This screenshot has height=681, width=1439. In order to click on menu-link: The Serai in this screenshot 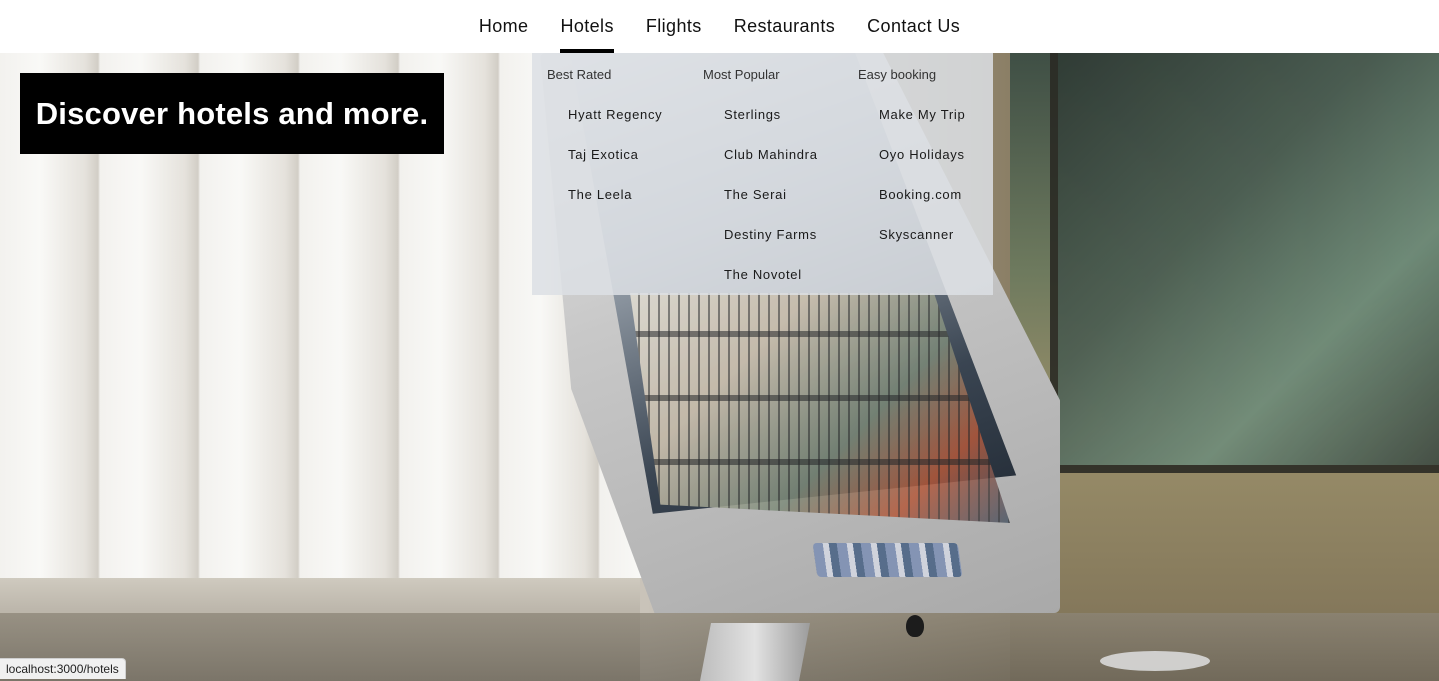, I will do `click(771, 205)`.